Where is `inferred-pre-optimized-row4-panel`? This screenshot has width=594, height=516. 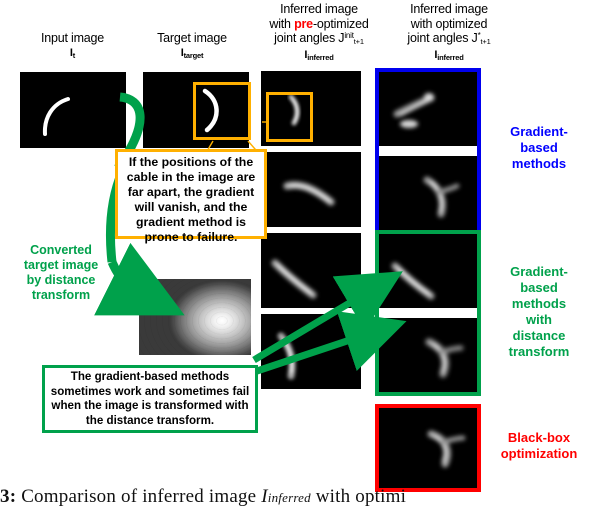 inferred-pre-optimized-row4-panel is located at coordinates (311, 351).